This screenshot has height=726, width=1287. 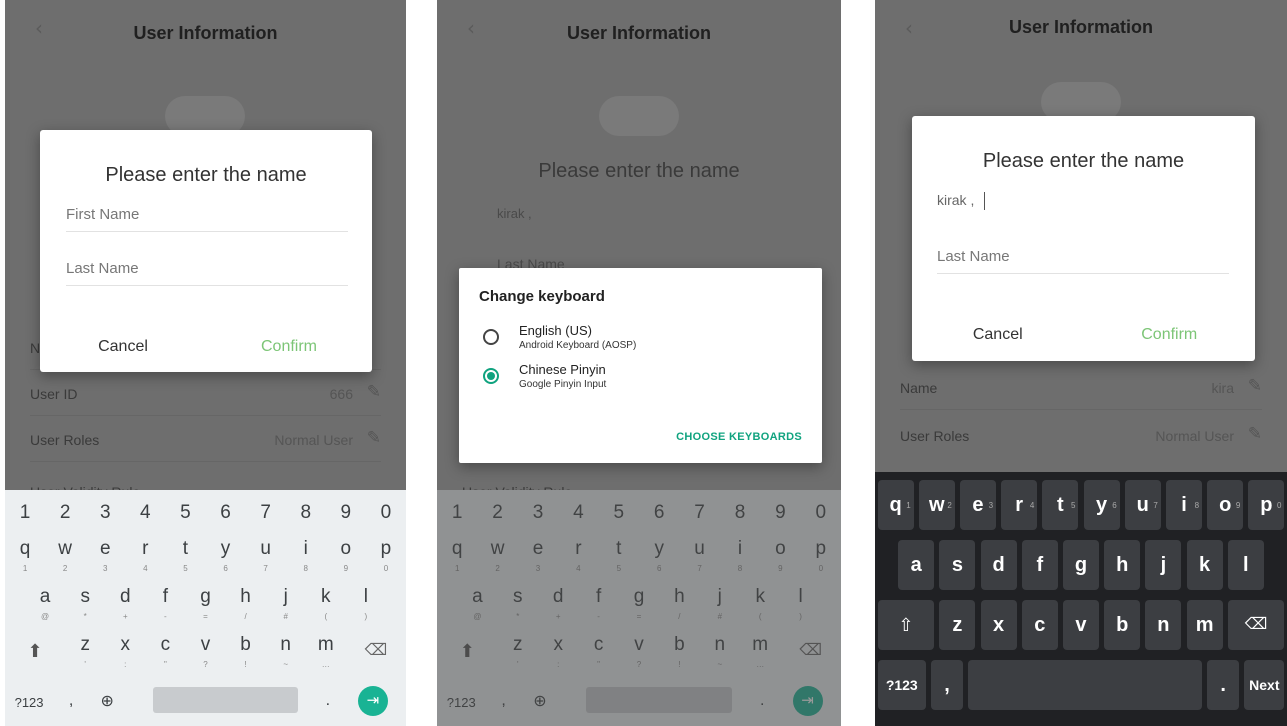 What do you see at coordinates (246, 652) in the screenshot?
I see `key-b: b!` at bounding box center [246, 652].